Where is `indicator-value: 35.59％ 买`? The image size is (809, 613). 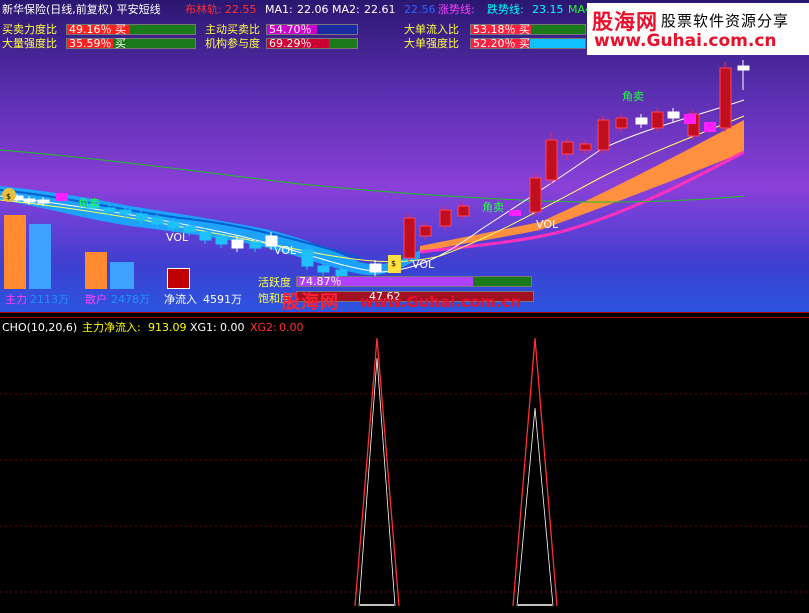 indicator-value: 35.59％ 买 is located at coordinates (97, 43).